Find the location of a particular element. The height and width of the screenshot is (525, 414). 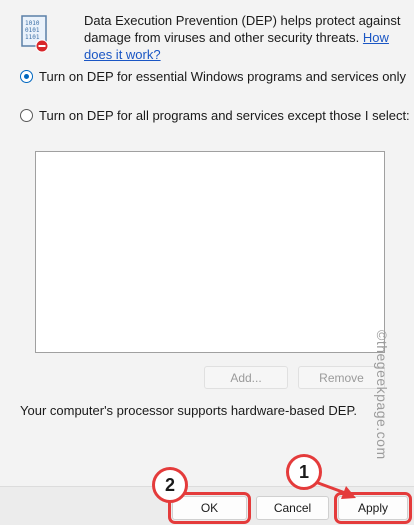

step-badge-2: 2 is located at coordinates (170, 485).